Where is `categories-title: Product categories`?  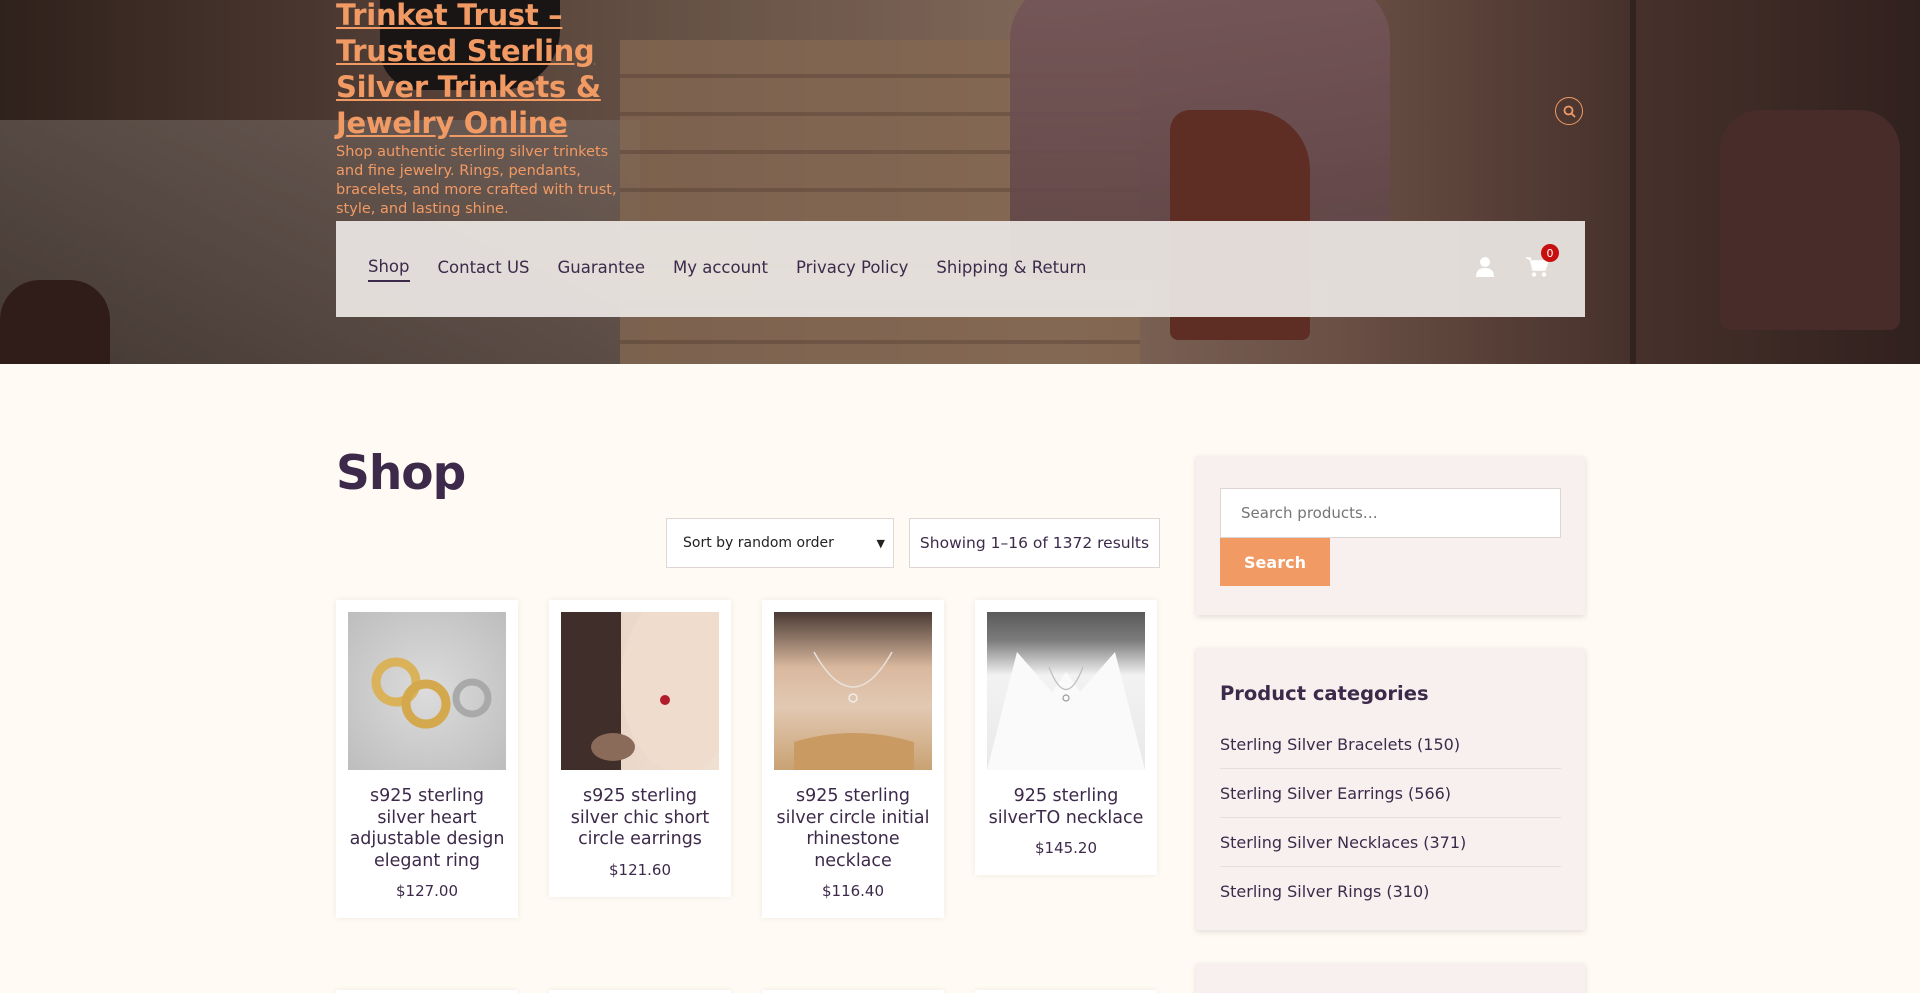
categories-title: Product categories is located at coordinates (1324, 693).